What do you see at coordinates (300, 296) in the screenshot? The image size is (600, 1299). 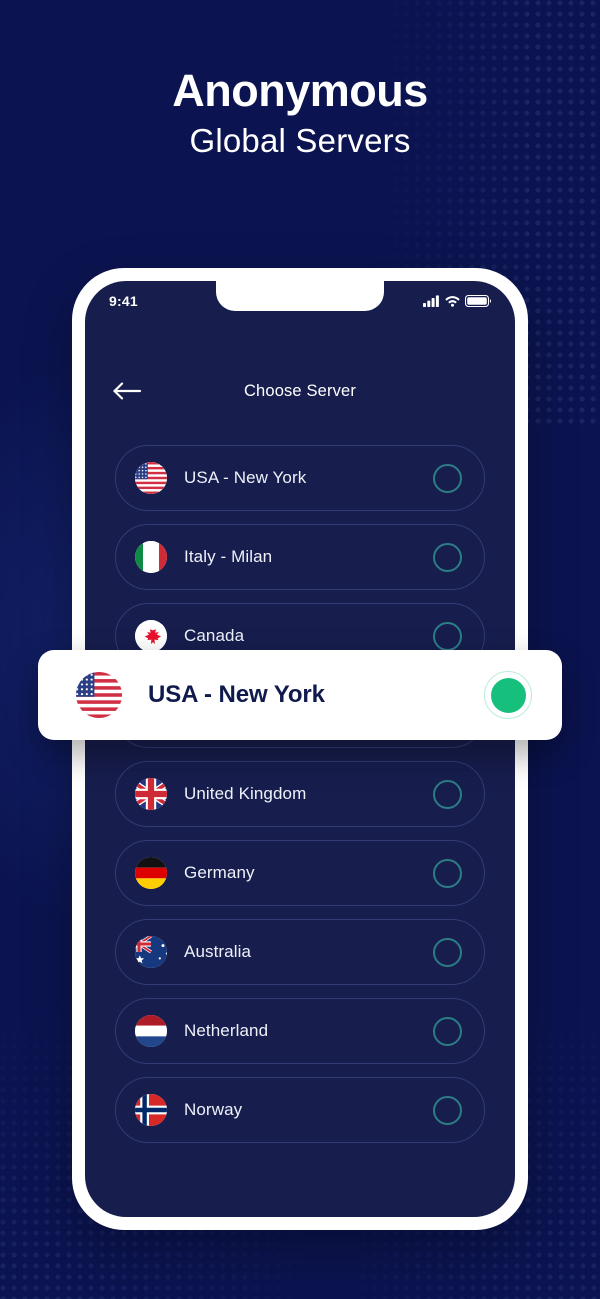 I see `phone-notch` at bounding box center [300, 296].